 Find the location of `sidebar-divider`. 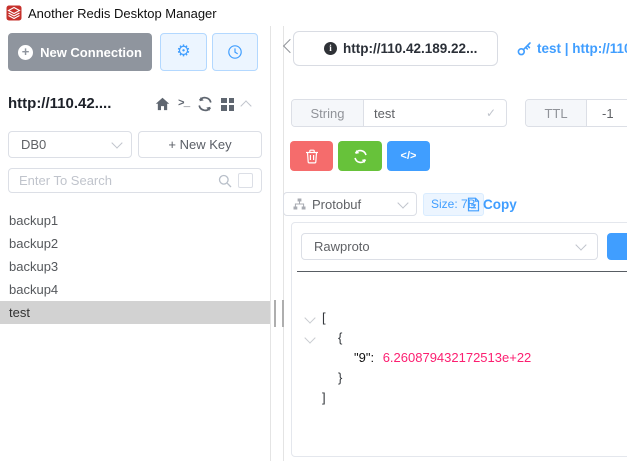

sidebar-divider is located at coordinates (270, 243).